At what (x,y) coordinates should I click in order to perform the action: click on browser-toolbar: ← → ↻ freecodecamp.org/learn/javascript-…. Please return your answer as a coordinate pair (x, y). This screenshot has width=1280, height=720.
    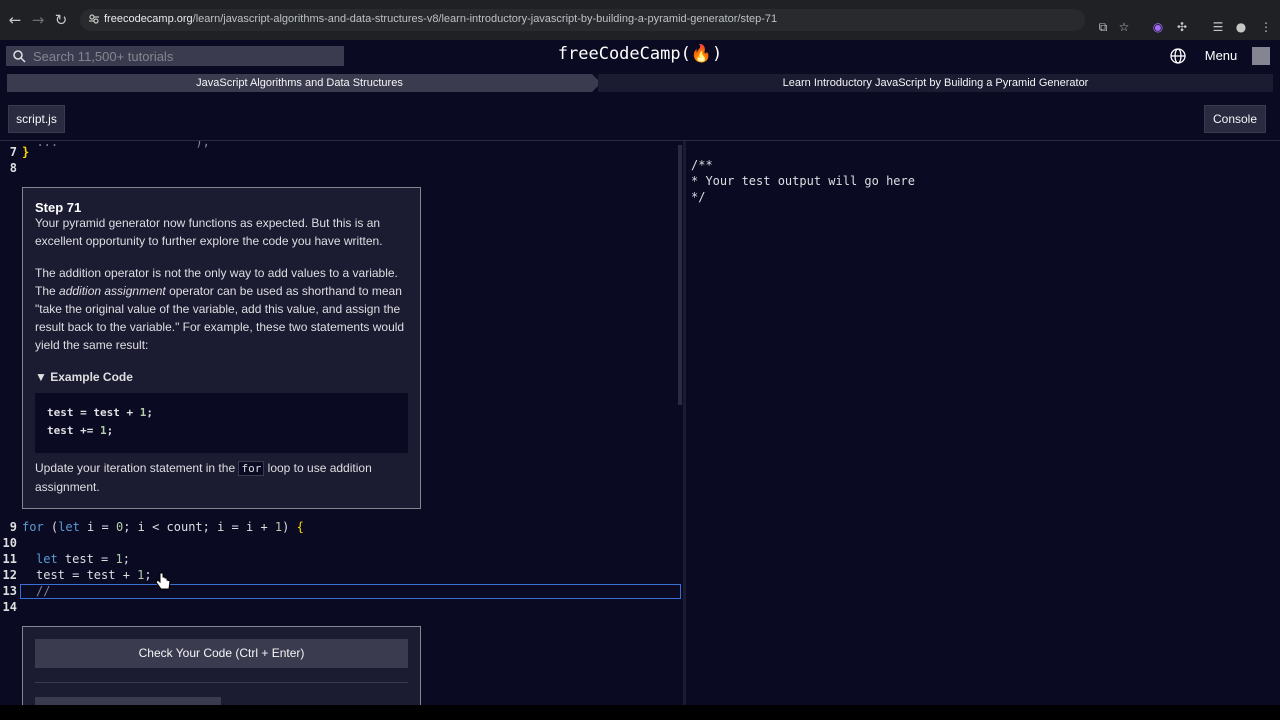
    Looking at the image, I should click on (640, 20).